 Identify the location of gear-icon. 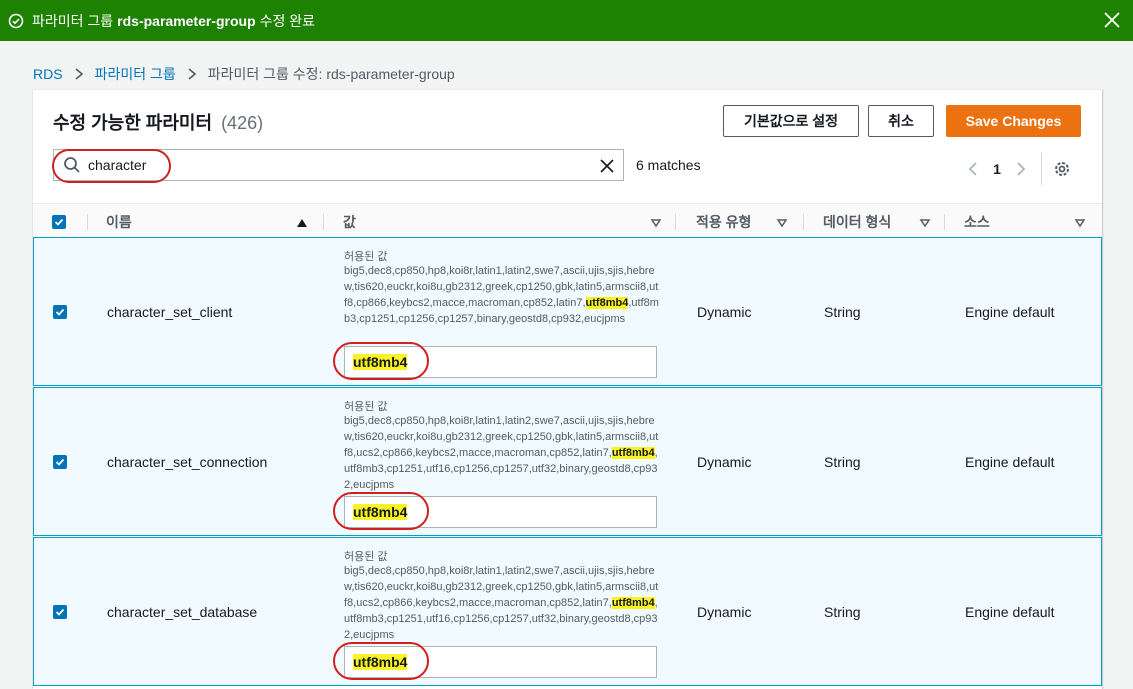
(1062, 169).